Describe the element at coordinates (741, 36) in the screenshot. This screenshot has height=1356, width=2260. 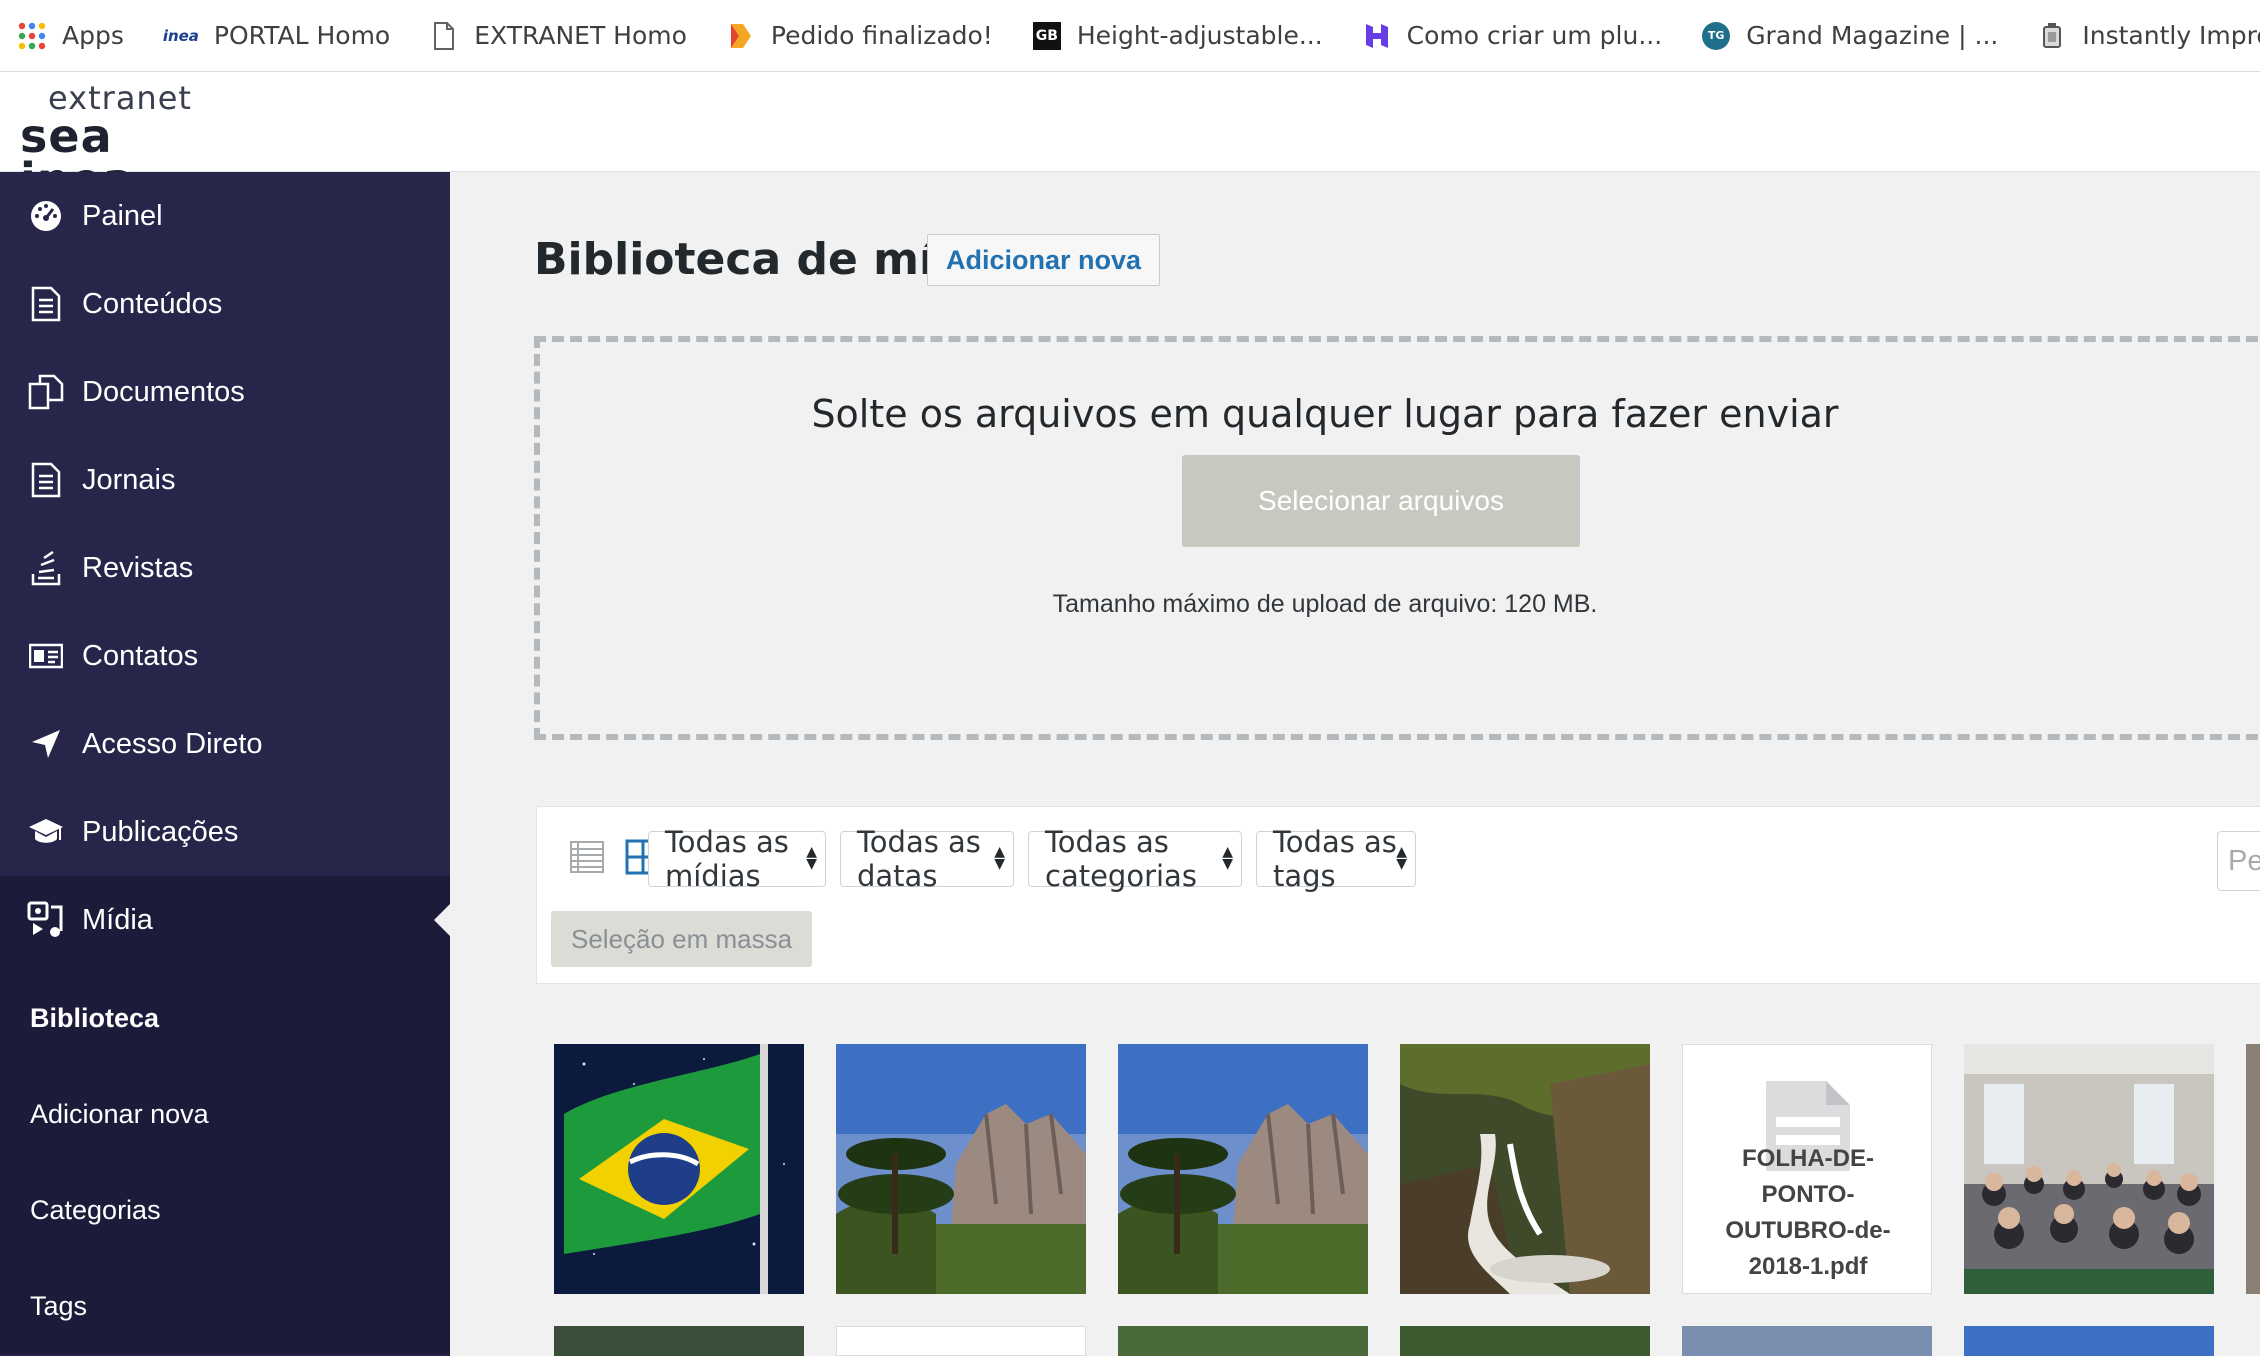
I see `bookmark-orange-icon` at that location.